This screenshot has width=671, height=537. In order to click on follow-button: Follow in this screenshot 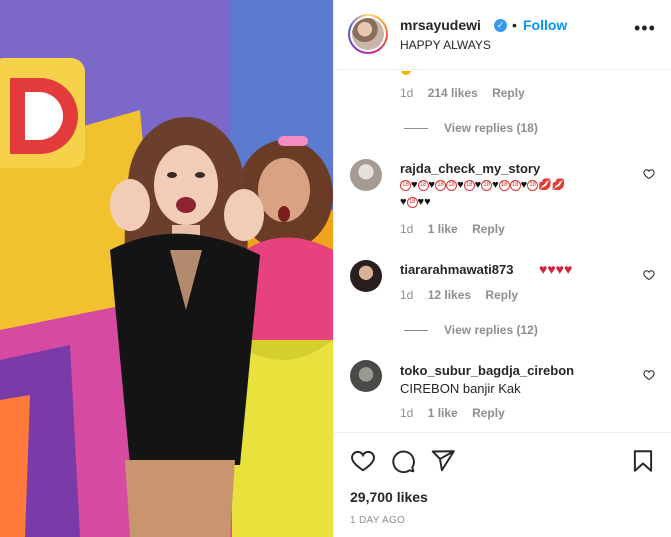, I will do `click(545, 25)`.